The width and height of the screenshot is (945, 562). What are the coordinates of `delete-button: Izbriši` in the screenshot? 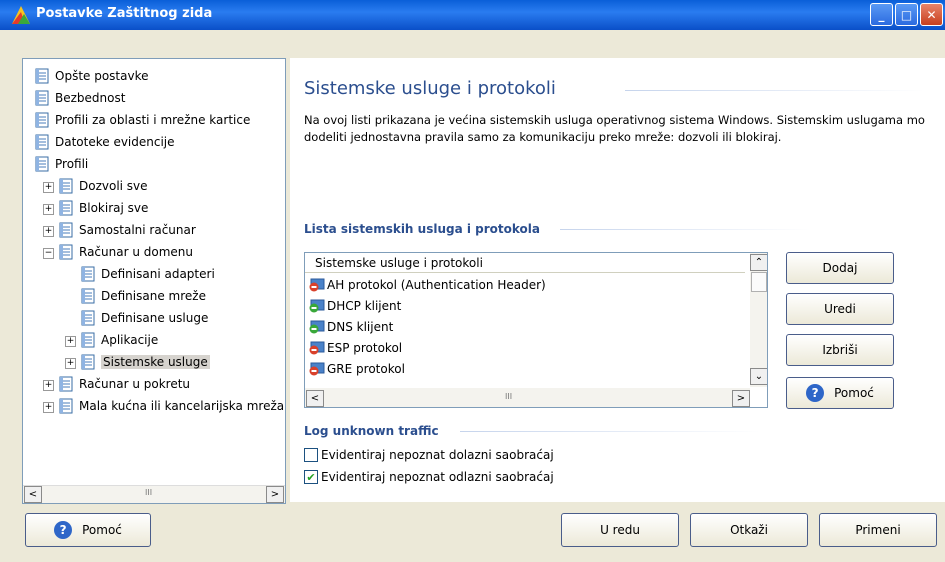 It's located at (840, 350).